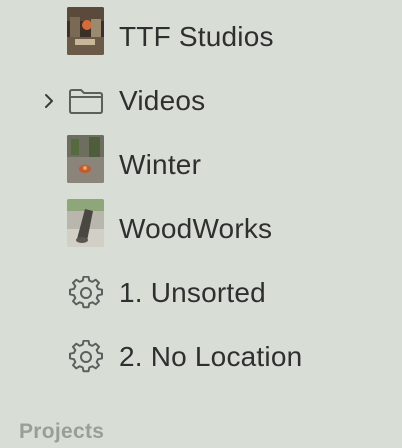 This screenshot has width=402, height=448. Describe the element at coordinates (196, 228) in the screenshot. I see `sidebar-item-label: WoodWorks` at that location.